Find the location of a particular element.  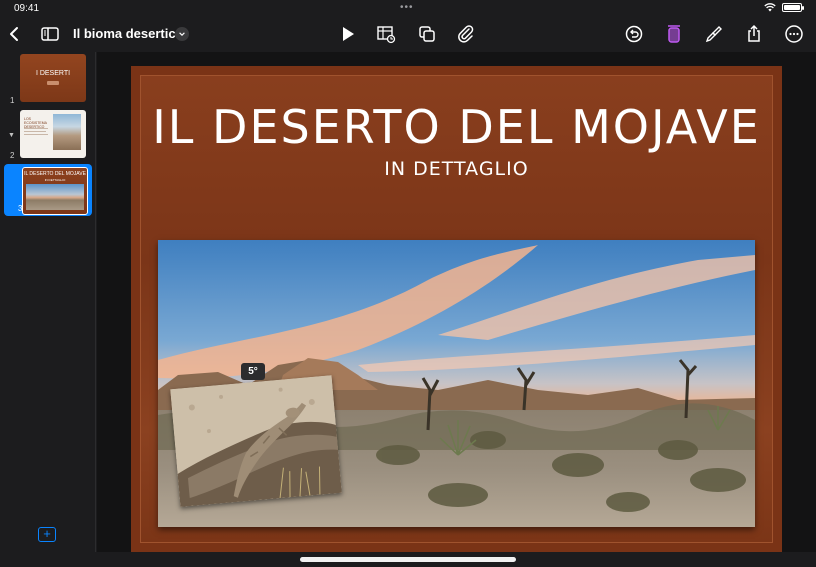

slide-thumbnail-2: LOS ECOSISTEMA DESERTICO 2 is located at coordinates (47, 136).